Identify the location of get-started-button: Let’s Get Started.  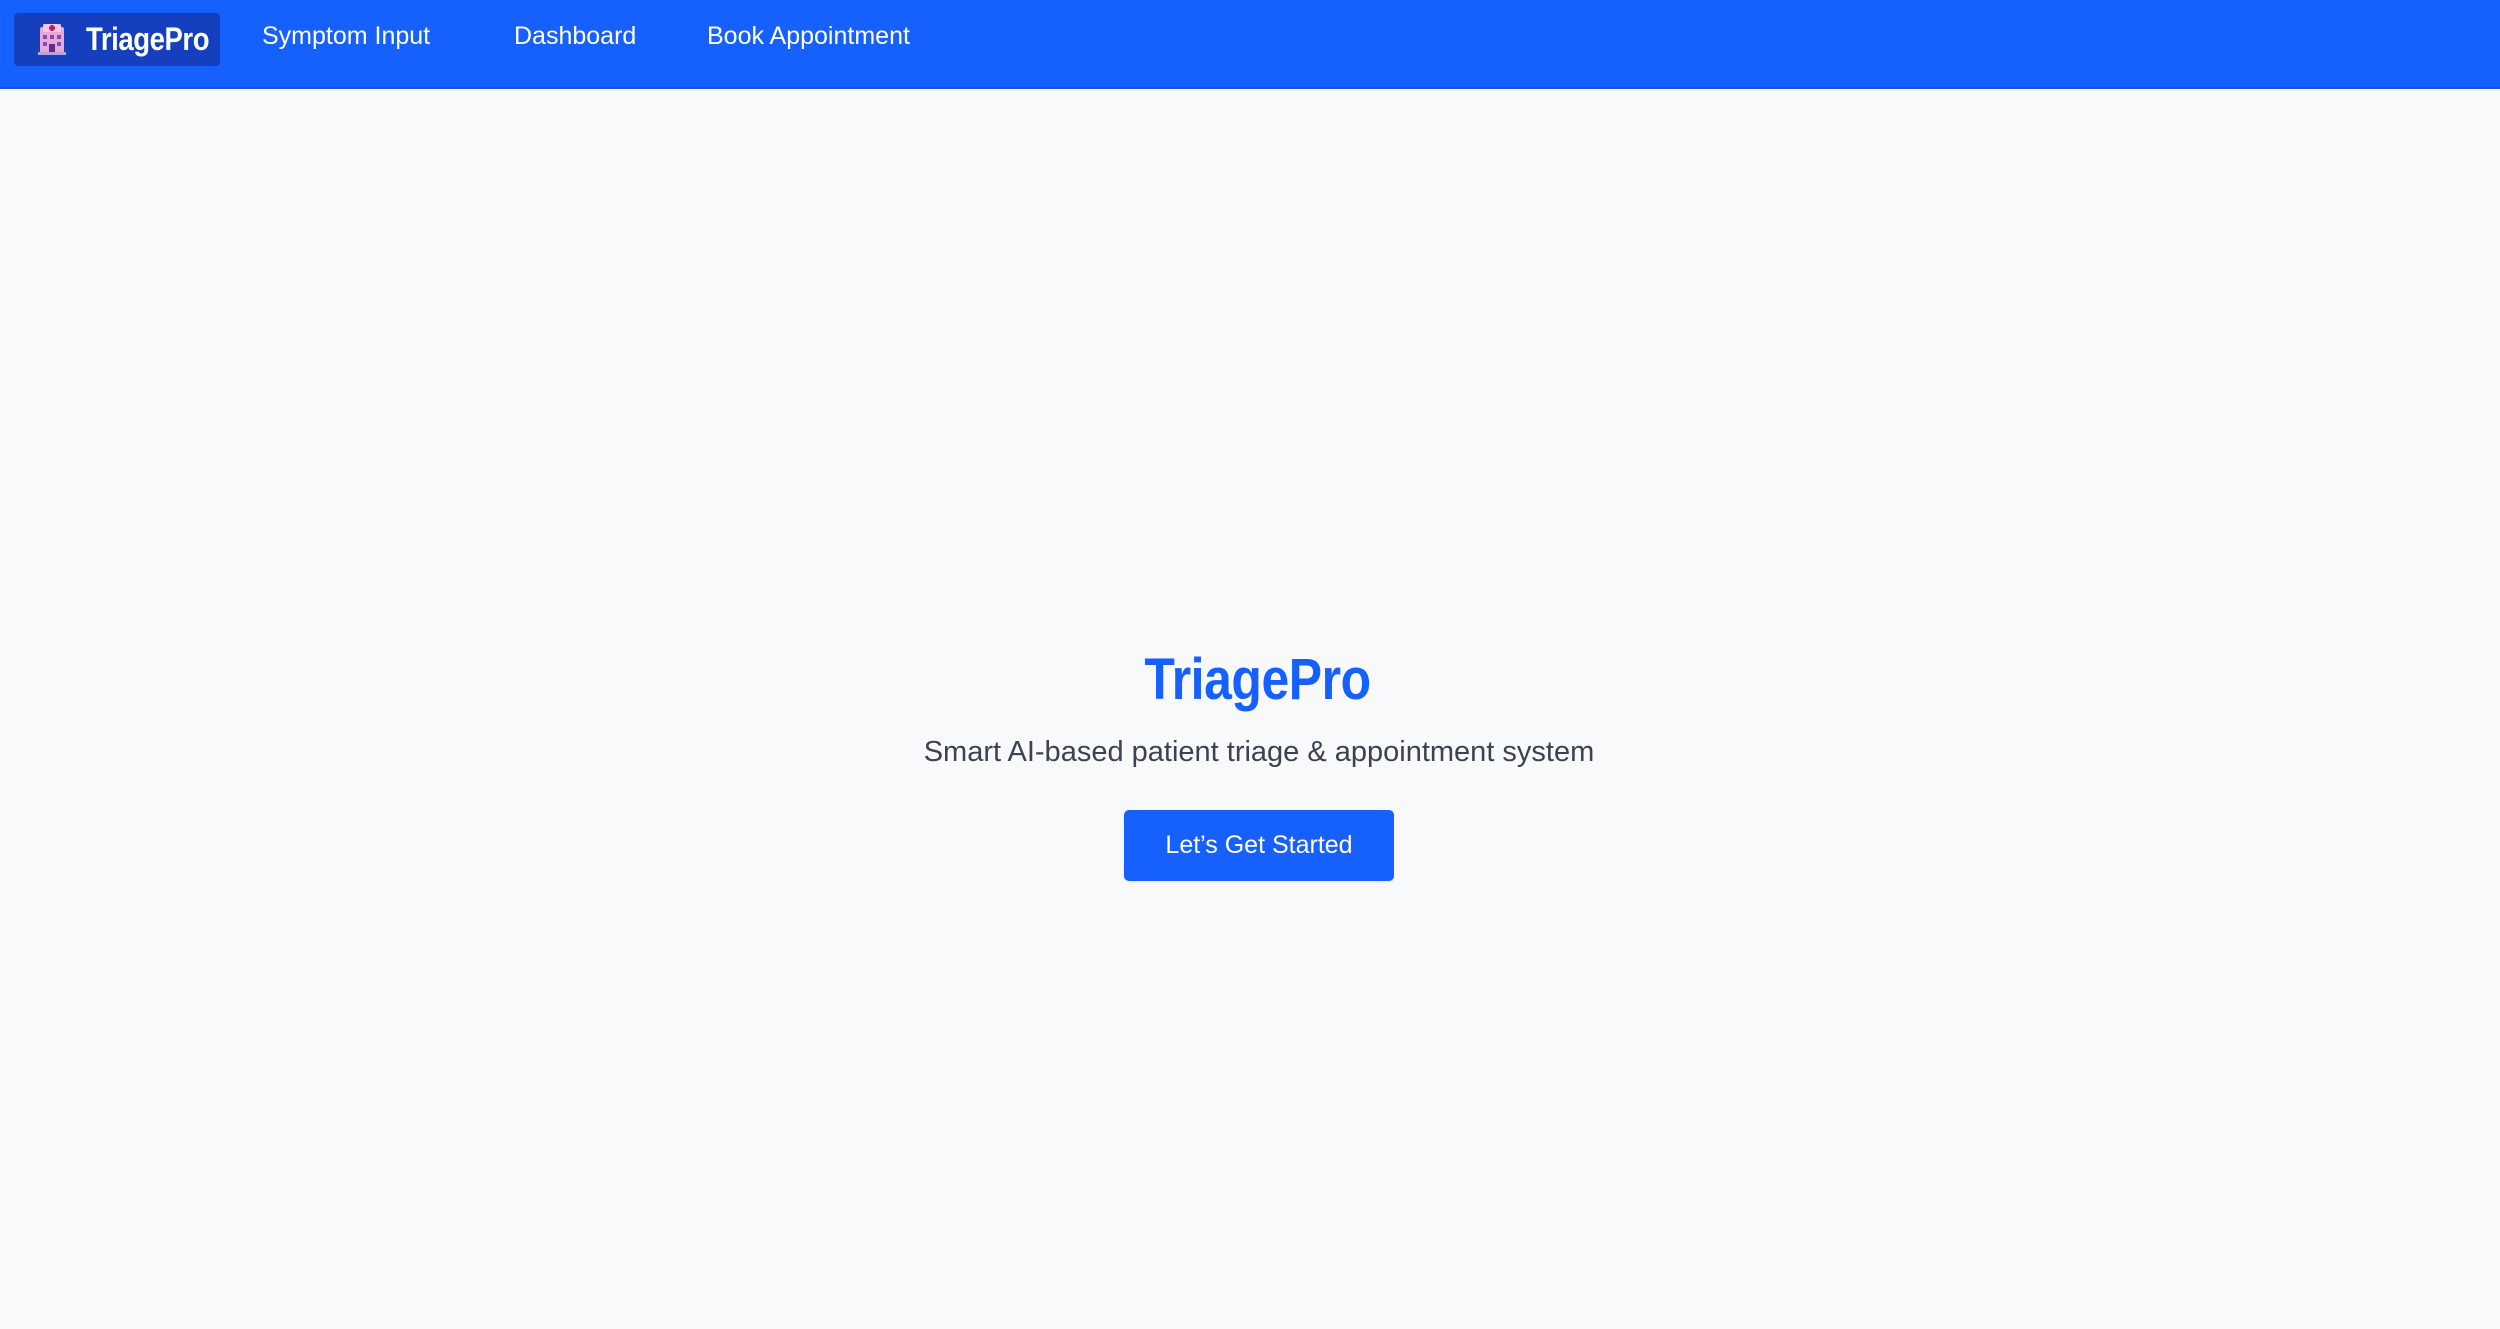
(1259, 845).